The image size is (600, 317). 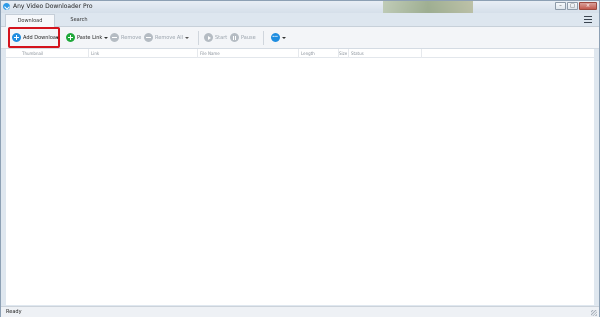 What do you see at coordinates (169, 37) in the screenshot?
I see `remove-all-label: Remove All` at bounding box center [169, 37].